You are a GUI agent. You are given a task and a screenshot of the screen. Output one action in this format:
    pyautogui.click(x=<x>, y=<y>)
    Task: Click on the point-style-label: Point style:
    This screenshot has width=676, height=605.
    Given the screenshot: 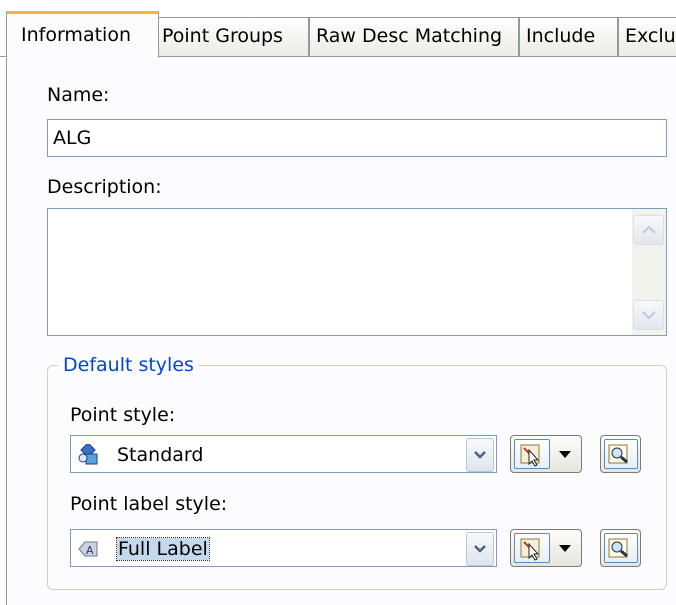 What is the action you would take?
    pyautogui.click(x=123, y=415)
    